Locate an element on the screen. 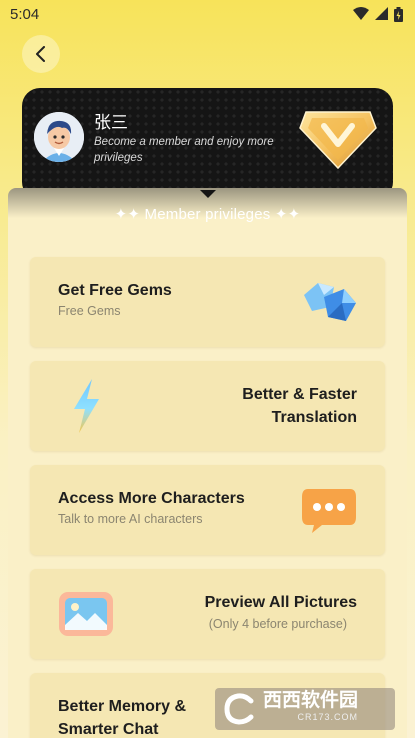 The height and width of the screenshot is (738, 415). privileges-title: ✦✦ Member privileges ✦✦ is located at coordinates (207, 214).